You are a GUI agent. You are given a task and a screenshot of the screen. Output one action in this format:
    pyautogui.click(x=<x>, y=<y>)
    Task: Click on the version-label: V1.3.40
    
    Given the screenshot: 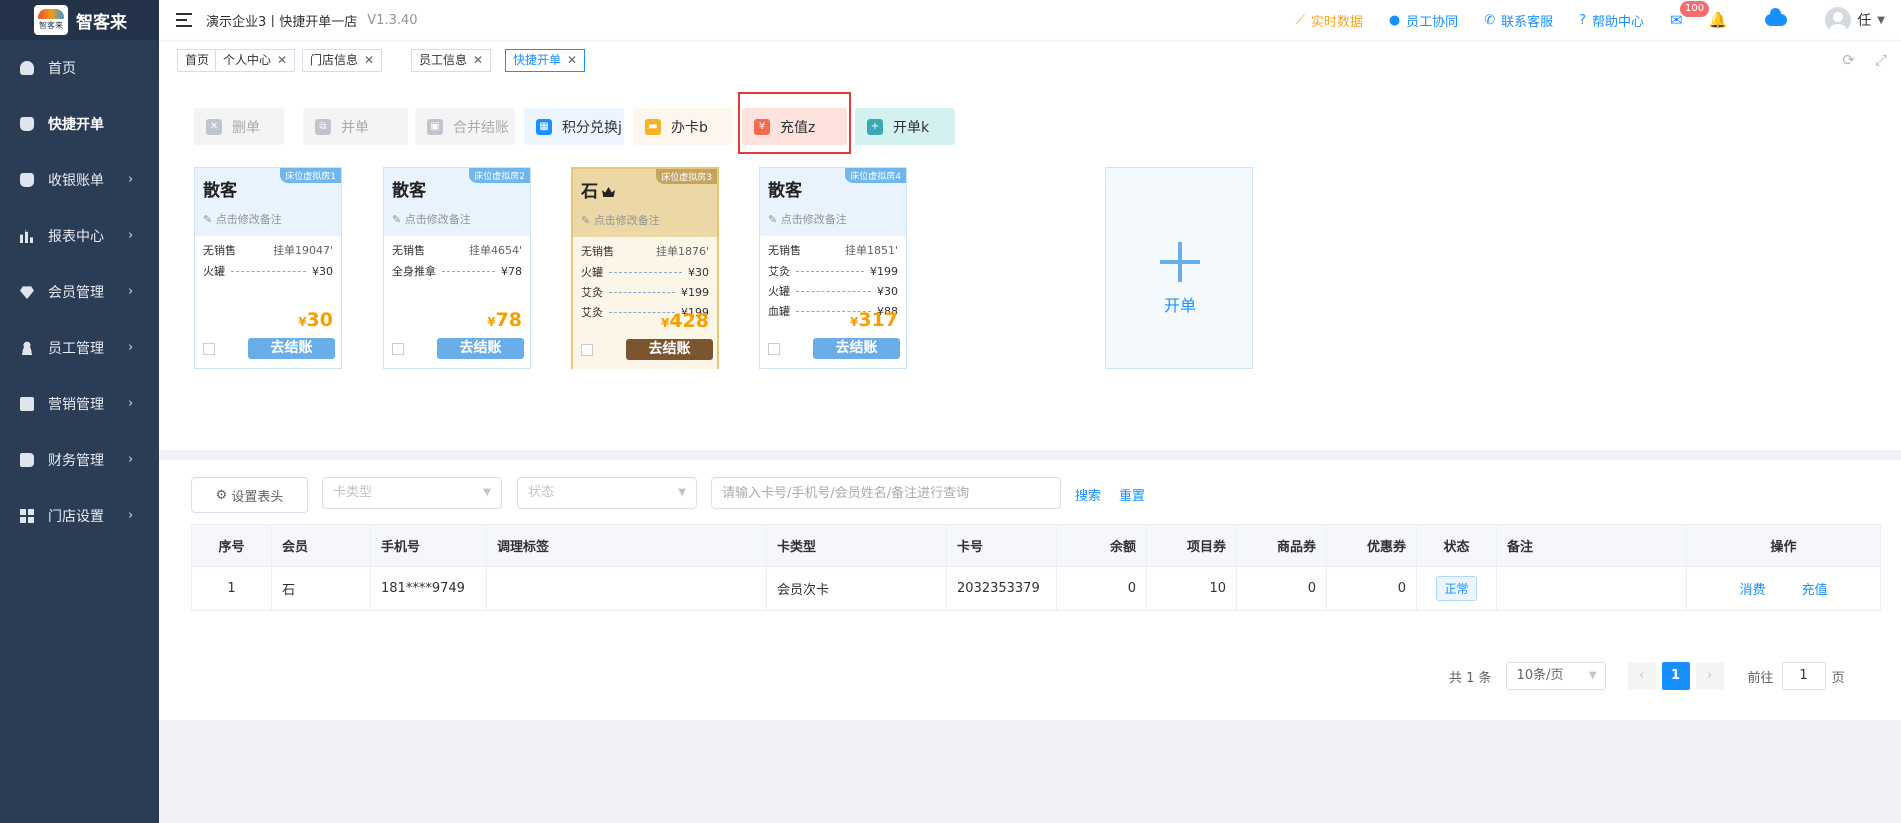 What is the action you would take?
    pyautogui.click(x=392, y=20)
    